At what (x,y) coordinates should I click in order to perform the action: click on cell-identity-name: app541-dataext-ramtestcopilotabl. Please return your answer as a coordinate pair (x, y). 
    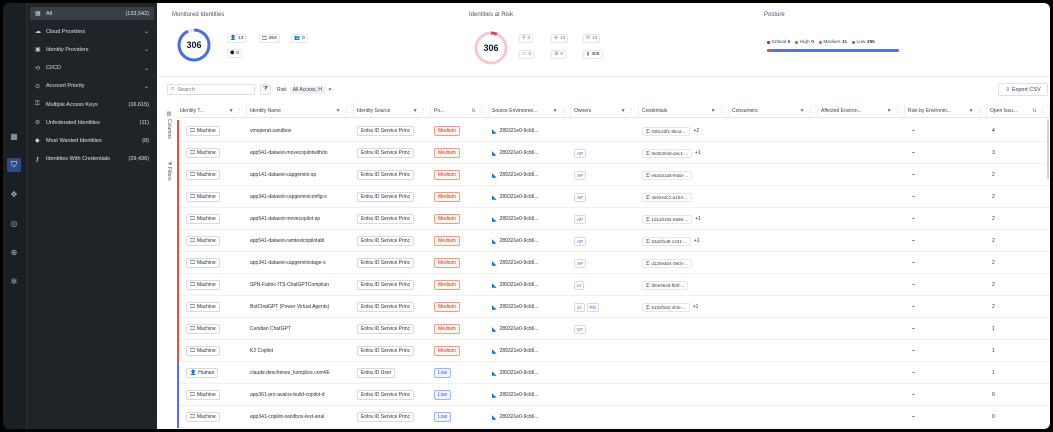
    Looking at the image, I should click on (300, 241).